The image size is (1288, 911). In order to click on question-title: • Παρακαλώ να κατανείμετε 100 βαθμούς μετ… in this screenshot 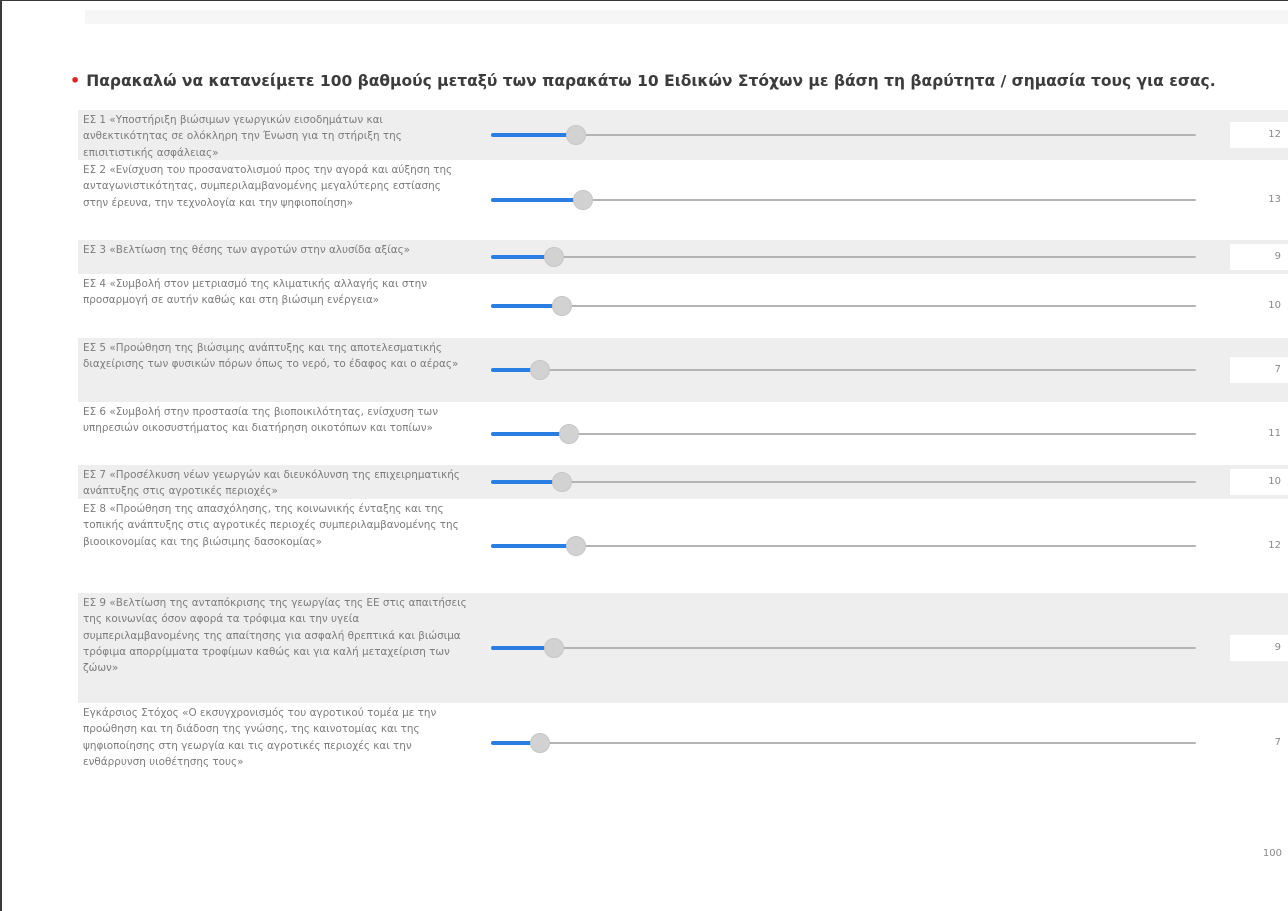, I will do `click(675, 80)`.